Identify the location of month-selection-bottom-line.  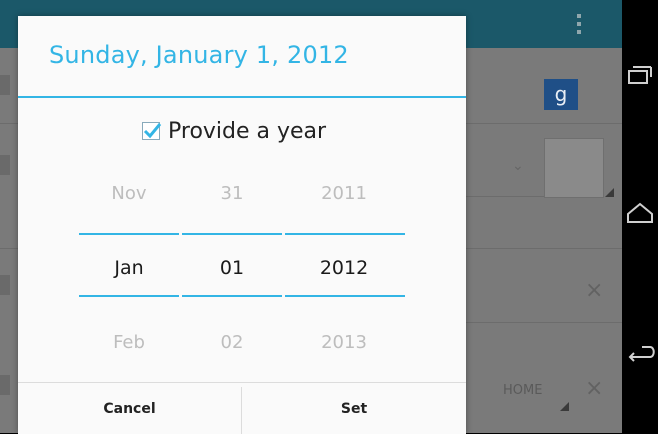
(129, 296).